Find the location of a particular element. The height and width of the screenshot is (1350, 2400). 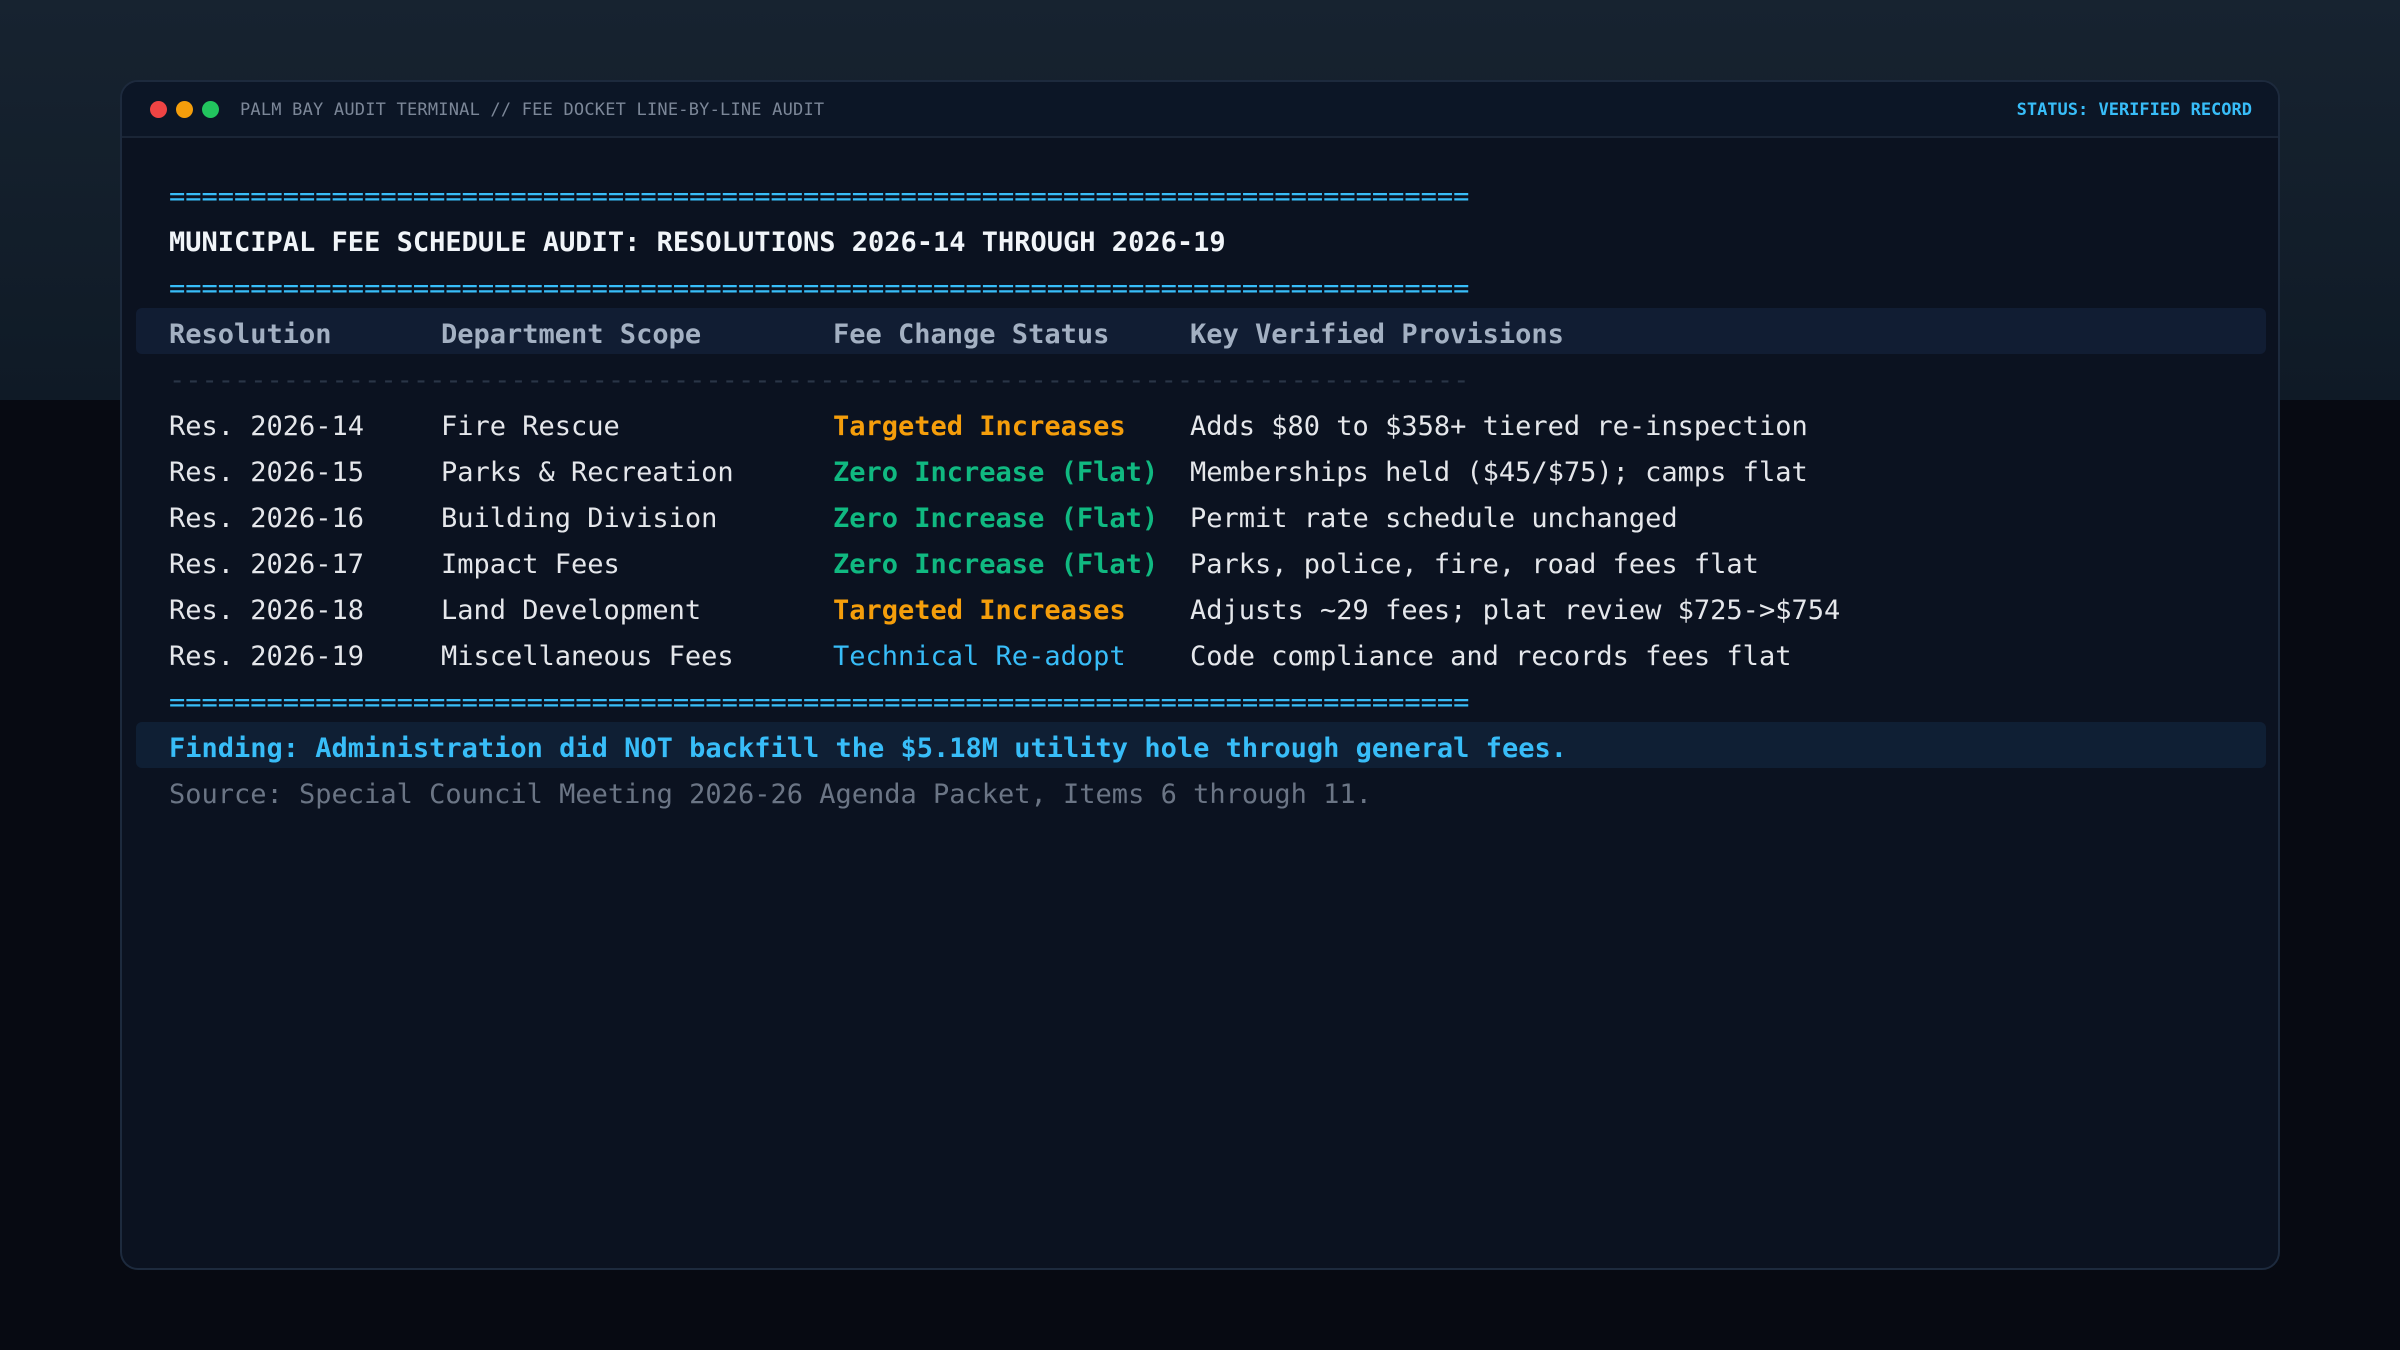

row-scope: Parks & Recreation is located at coordinates (587, 472).